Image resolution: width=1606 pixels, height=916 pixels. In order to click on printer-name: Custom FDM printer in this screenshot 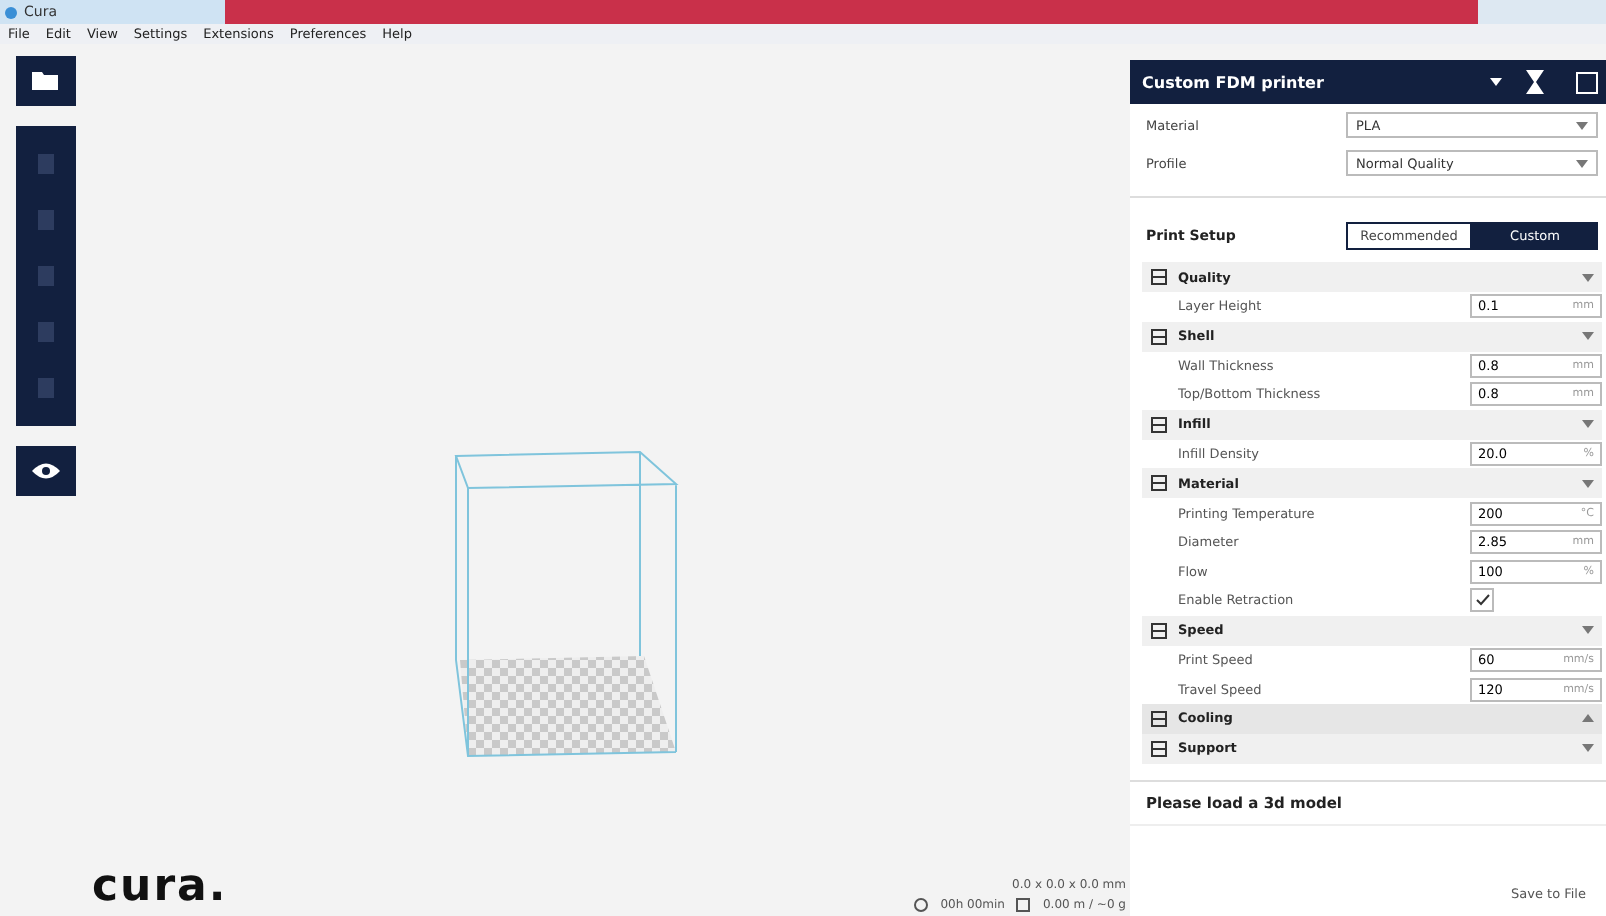, I will do `click(1234, 82)`.